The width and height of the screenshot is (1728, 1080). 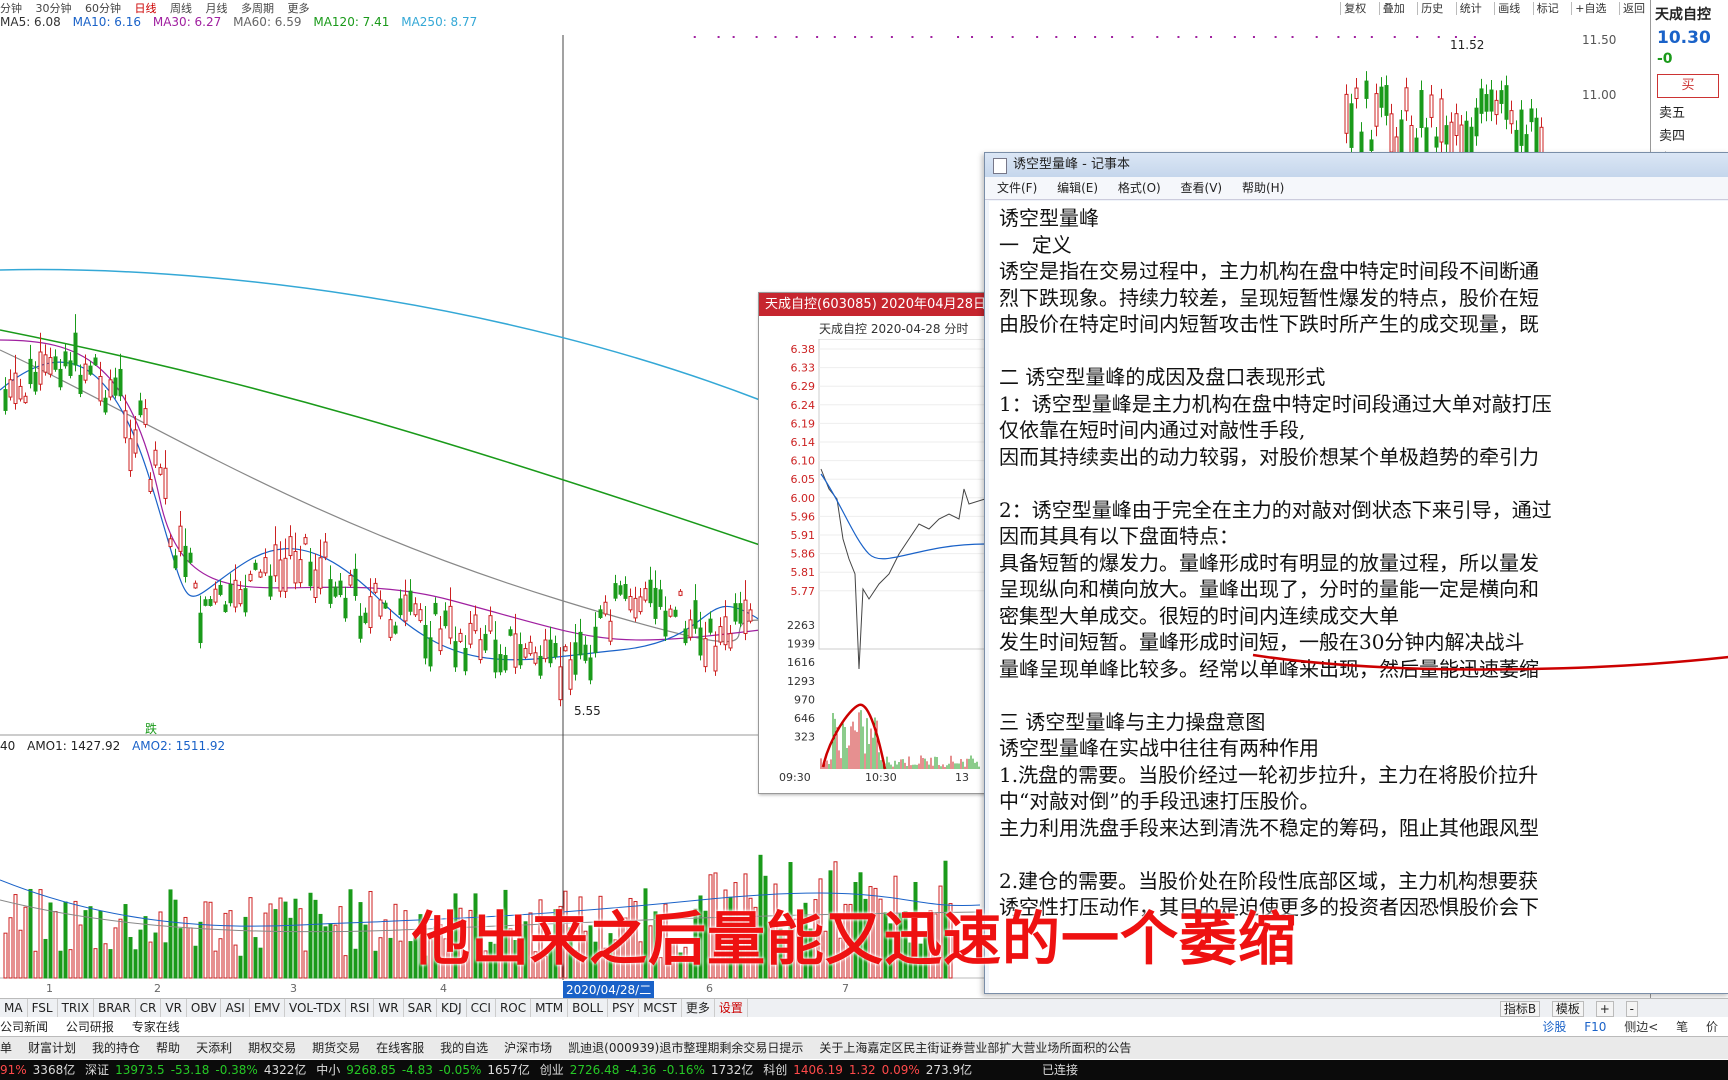 I want to click on back-button: 返回, so click(x=1633, y=8).